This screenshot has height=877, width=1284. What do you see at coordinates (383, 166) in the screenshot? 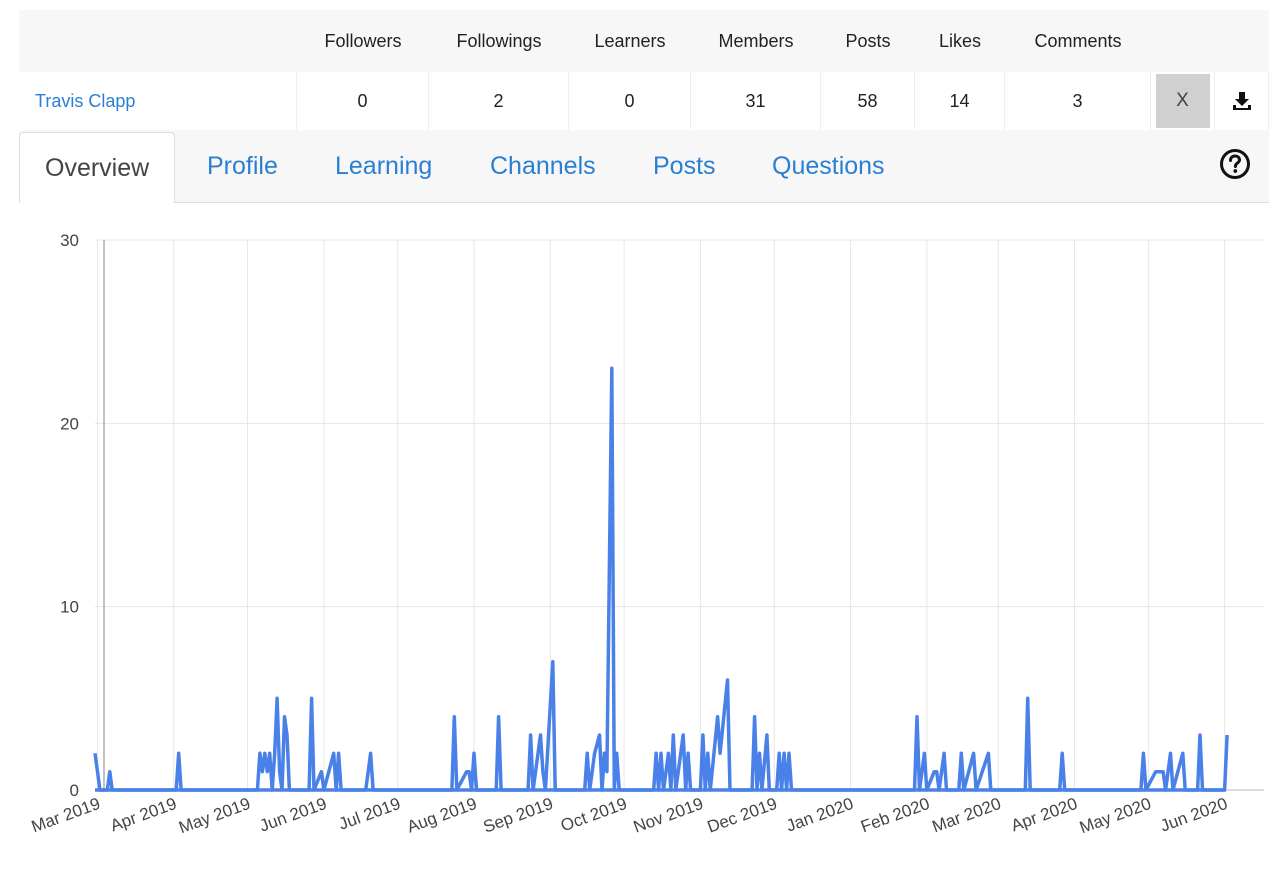
I see `tab-learning: Learning` at bounding box center [383, 166].